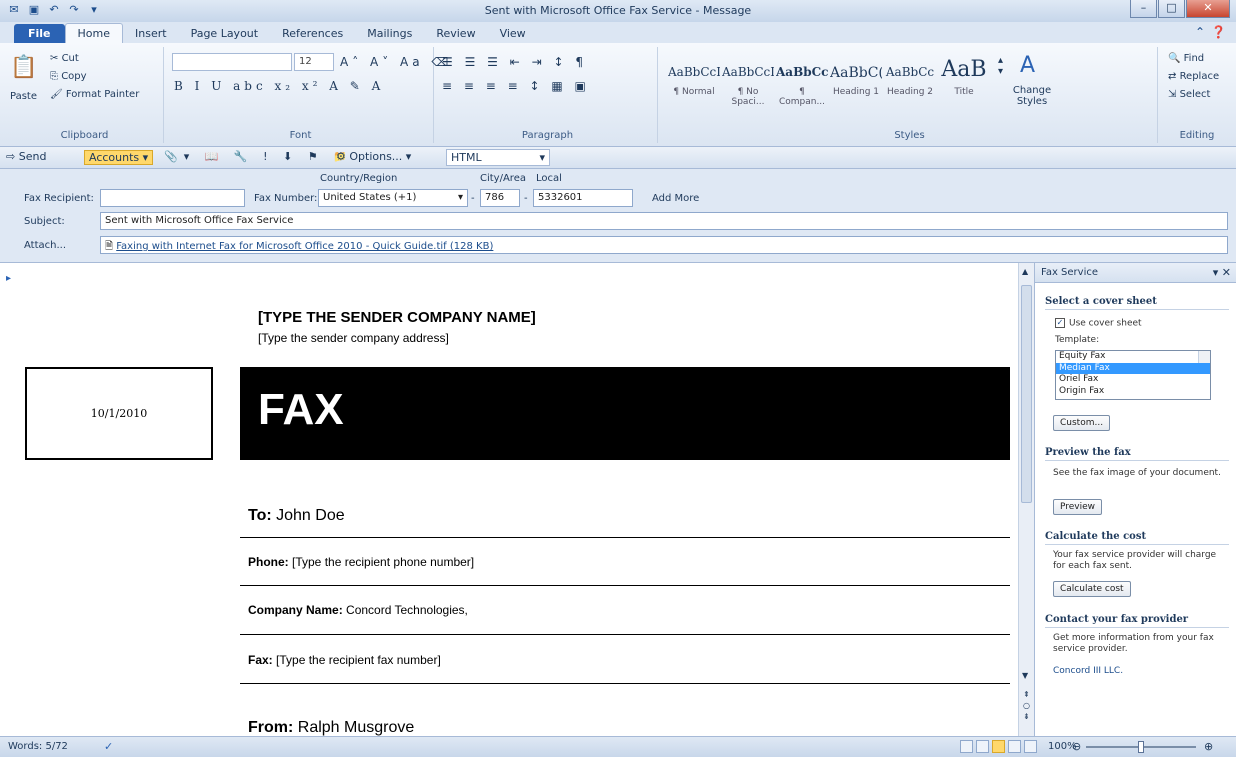  I want to click on style-normal: AaBbCcDc ¶ Normal, so click(694, 80).